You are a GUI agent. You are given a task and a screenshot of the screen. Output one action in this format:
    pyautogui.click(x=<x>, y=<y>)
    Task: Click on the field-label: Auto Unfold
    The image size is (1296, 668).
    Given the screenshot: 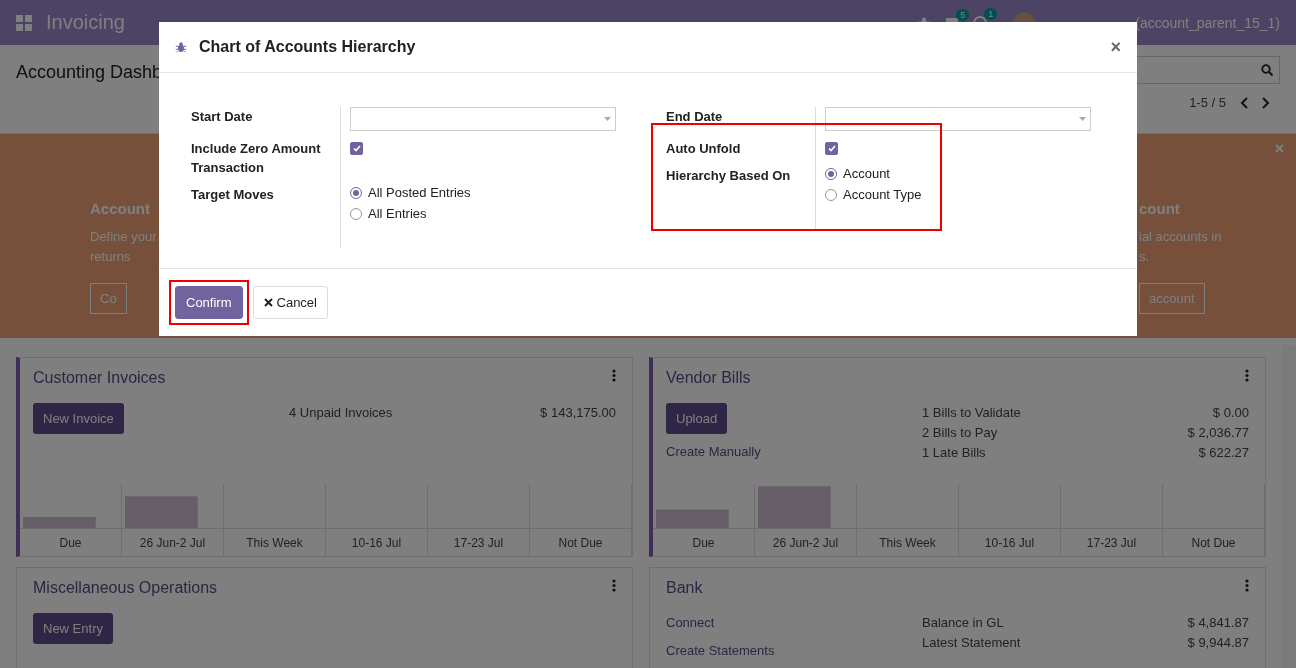 What is the action you would take?
    pyautogui.click(x=741, y=152)
    